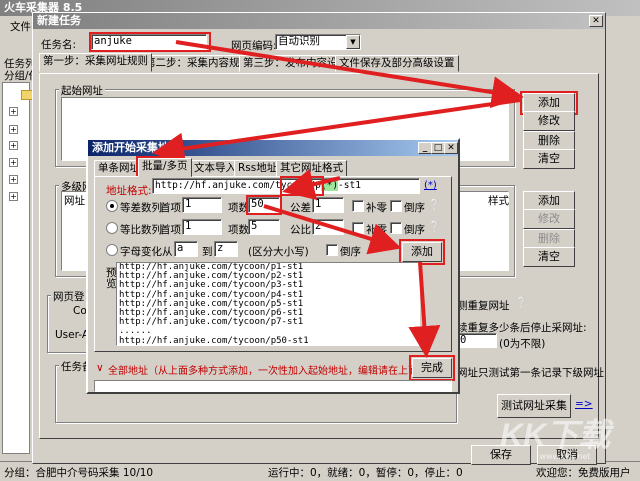 The image size is (640, 481). What do you see at coordinates (565, 456) in the screenshot?
I see `watermark-url: www.kkx.net` at bounding box center [565, 456].